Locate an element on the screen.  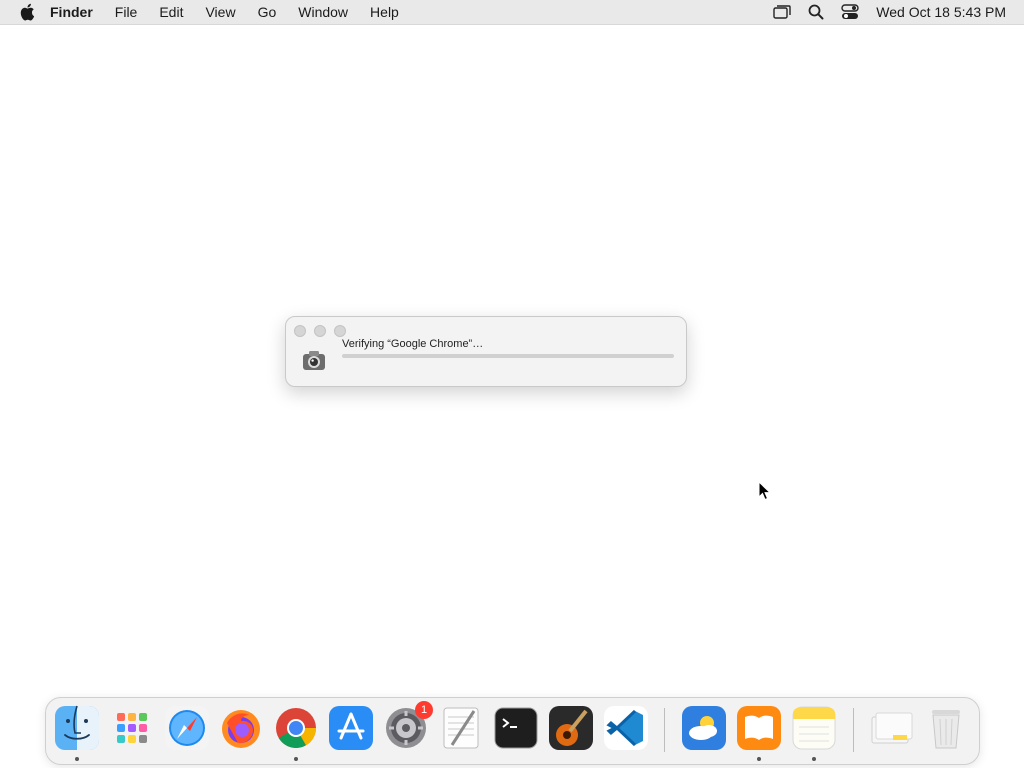
dock-terminal-icon is located at coordinates (516, 728).